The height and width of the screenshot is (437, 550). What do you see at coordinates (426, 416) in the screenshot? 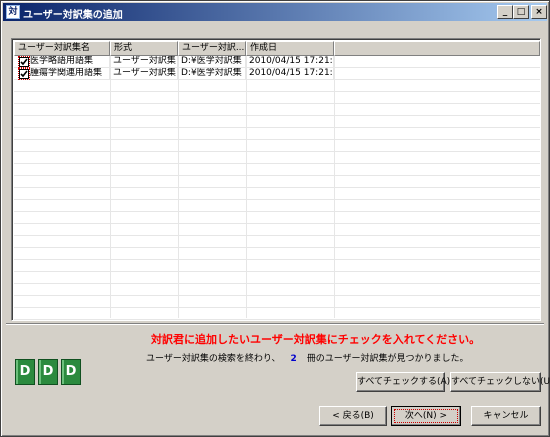
I see `next-button: 次へ(N) >` at bounding box center [426, 416].